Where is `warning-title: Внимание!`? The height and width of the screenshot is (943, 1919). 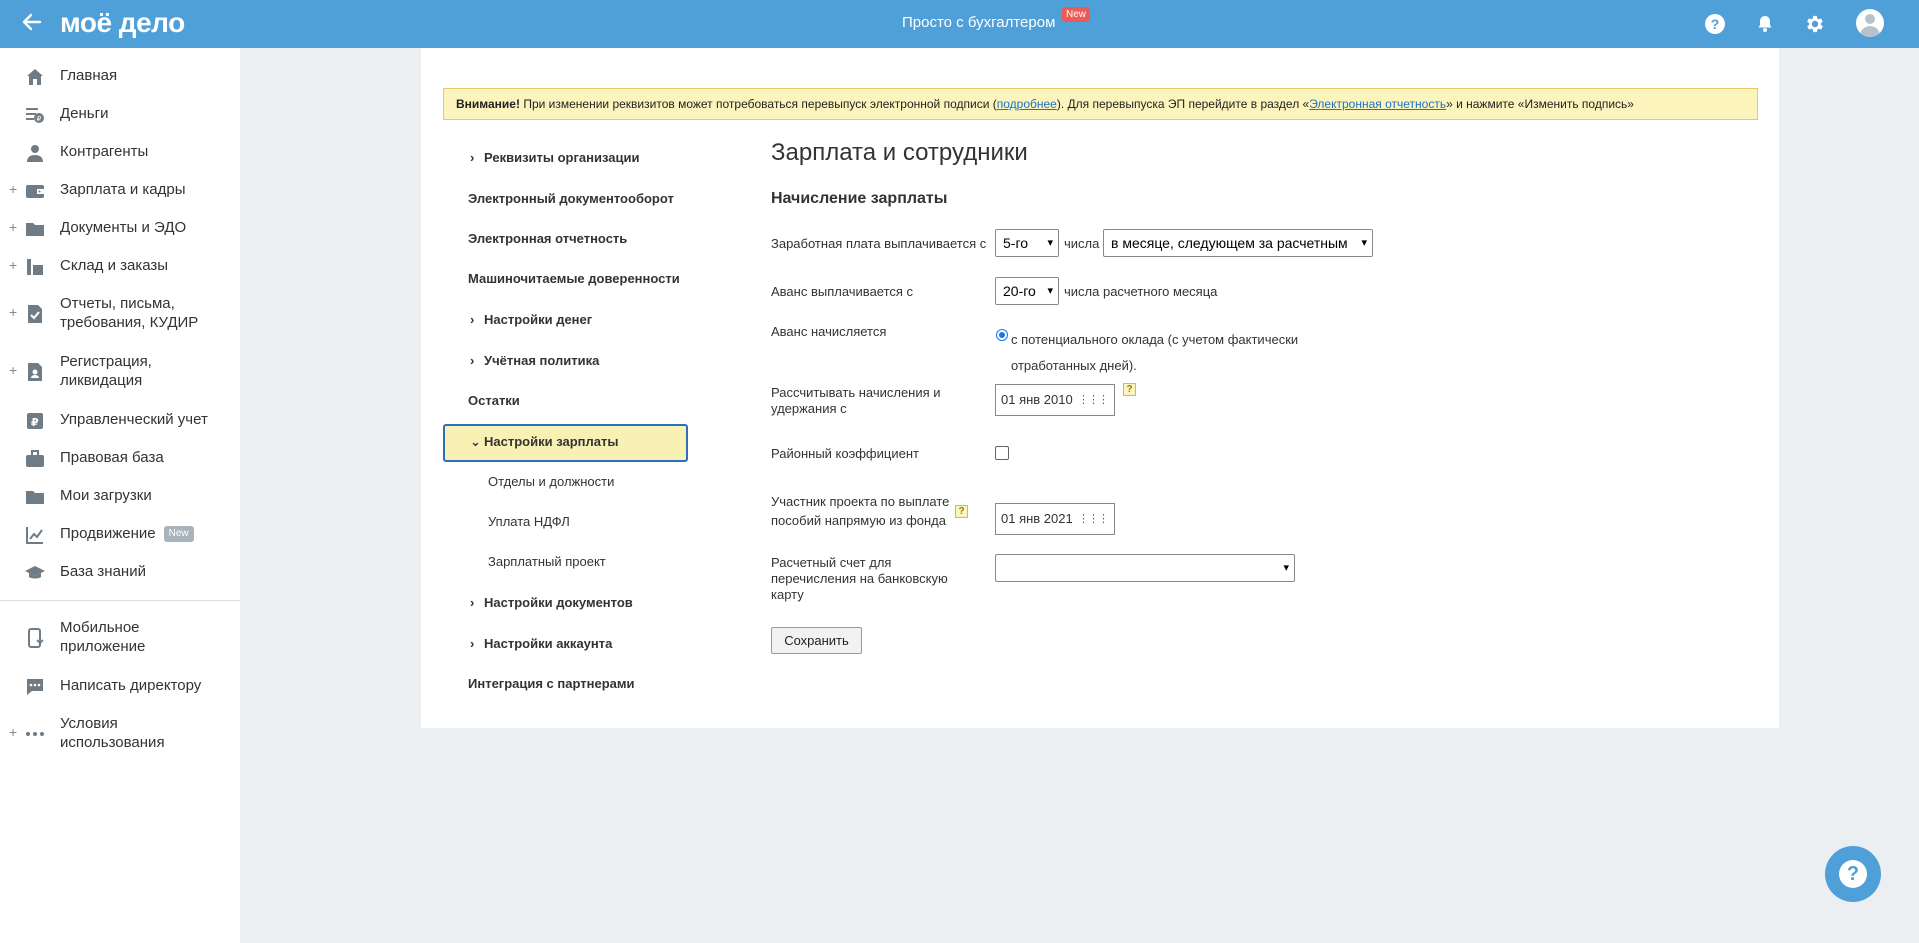 warning-title: Внимание! is located at coordinates (488, 104).